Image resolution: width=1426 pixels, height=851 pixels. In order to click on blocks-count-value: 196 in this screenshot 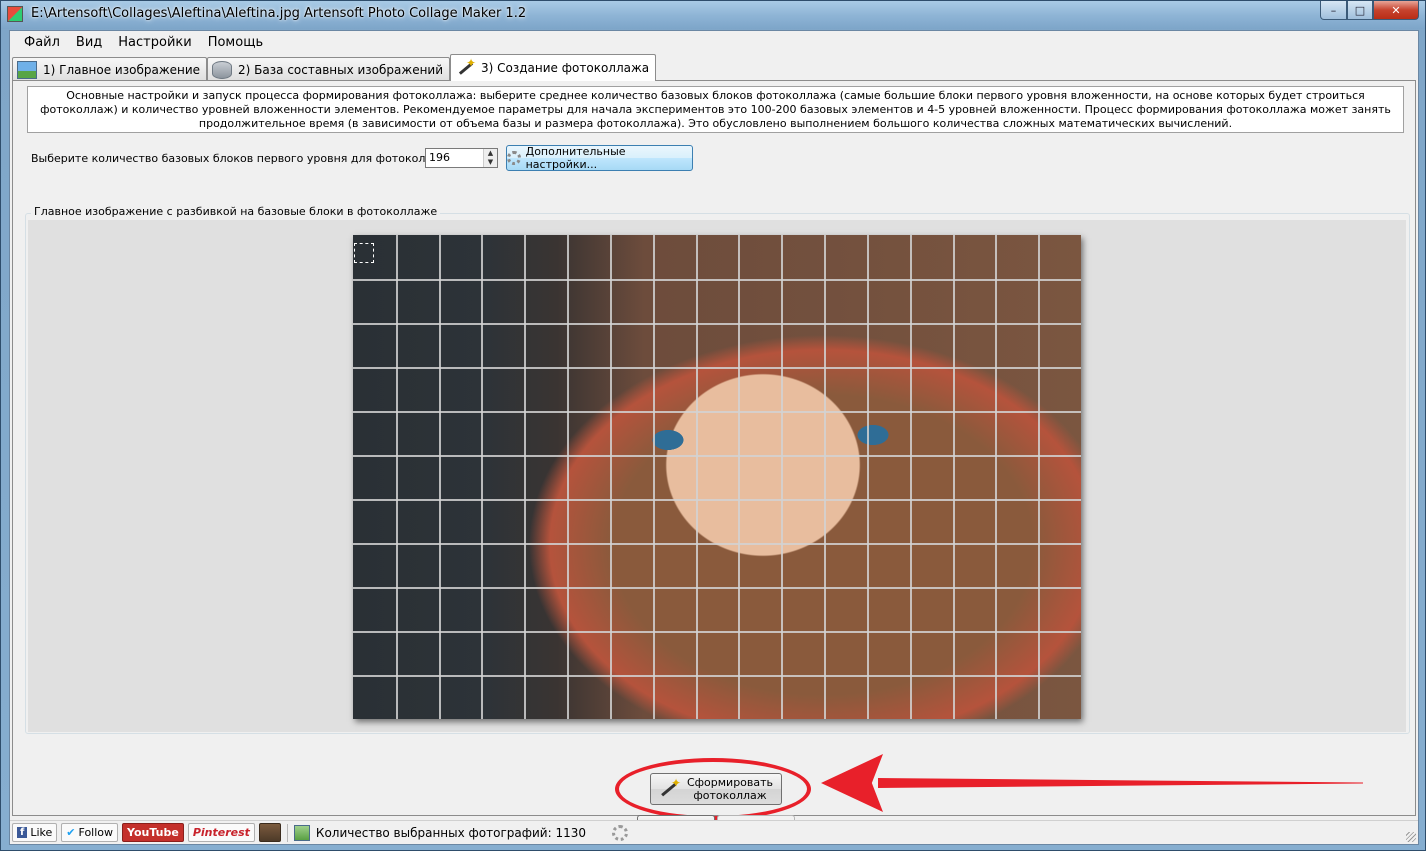, I will do `click(454, 158)`.